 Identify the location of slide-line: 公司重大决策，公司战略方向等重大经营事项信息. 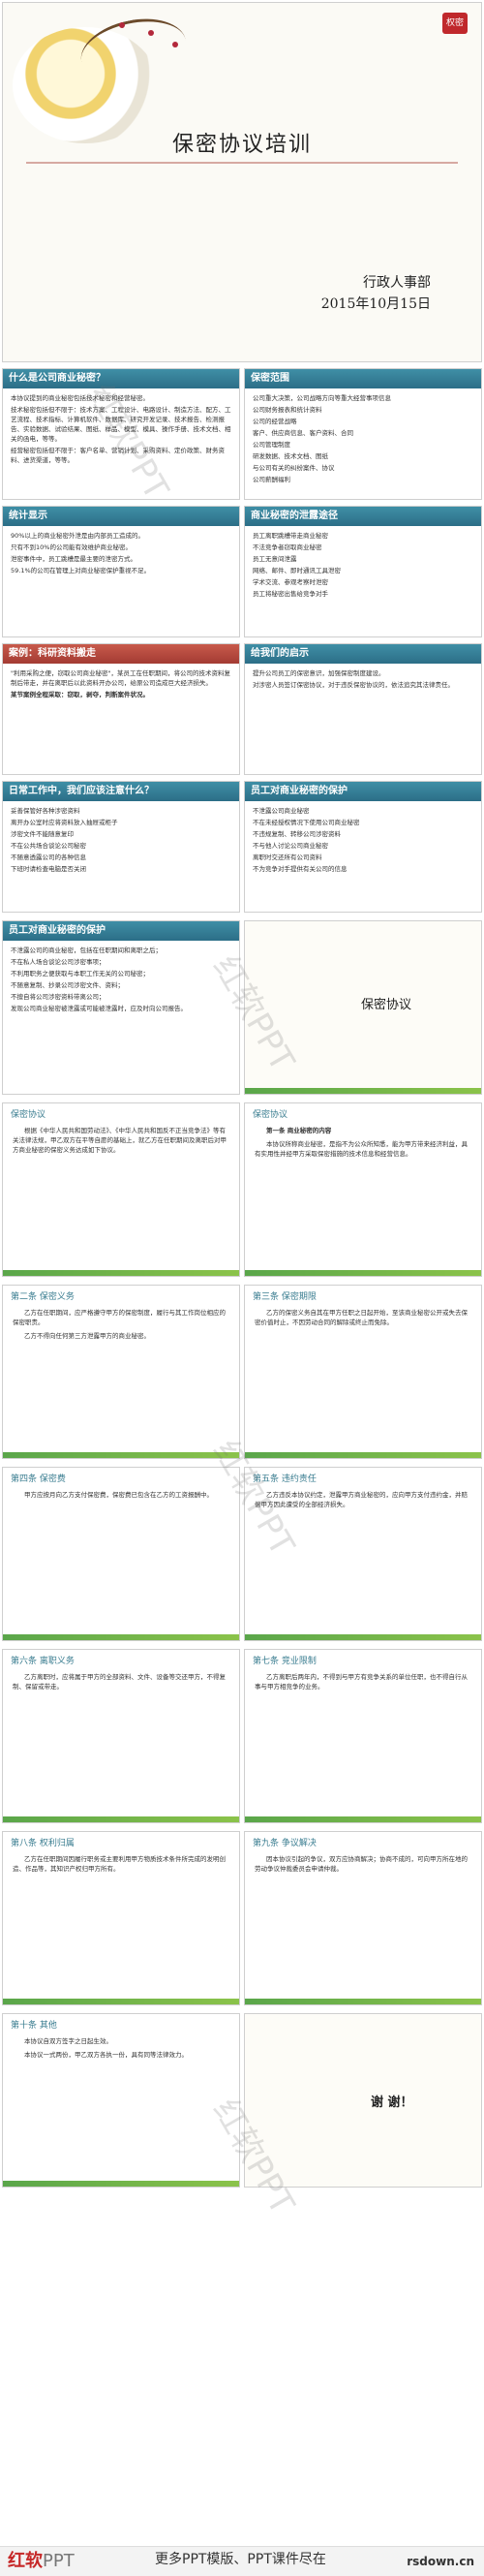
(322, 398).